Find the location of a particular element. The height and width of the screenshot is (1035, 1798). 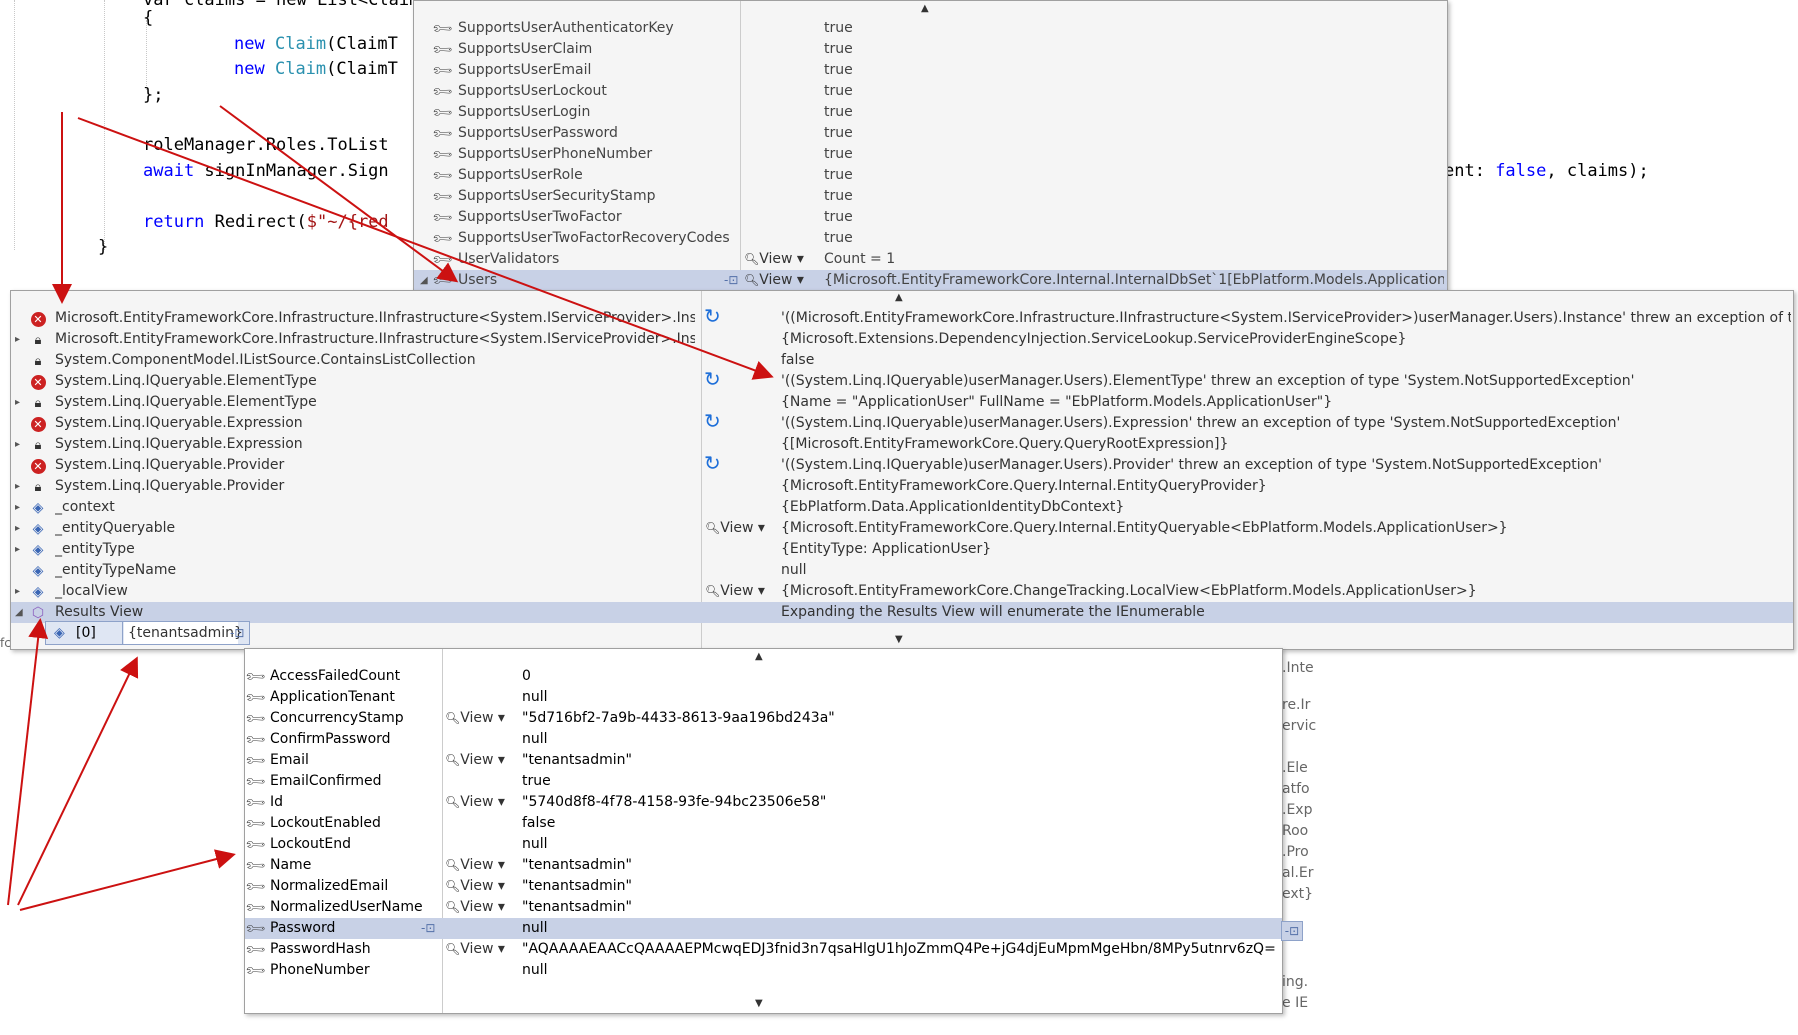

datatip-row: 🔧︎ SupportsUserRole true is located at coordinates (930, 176).